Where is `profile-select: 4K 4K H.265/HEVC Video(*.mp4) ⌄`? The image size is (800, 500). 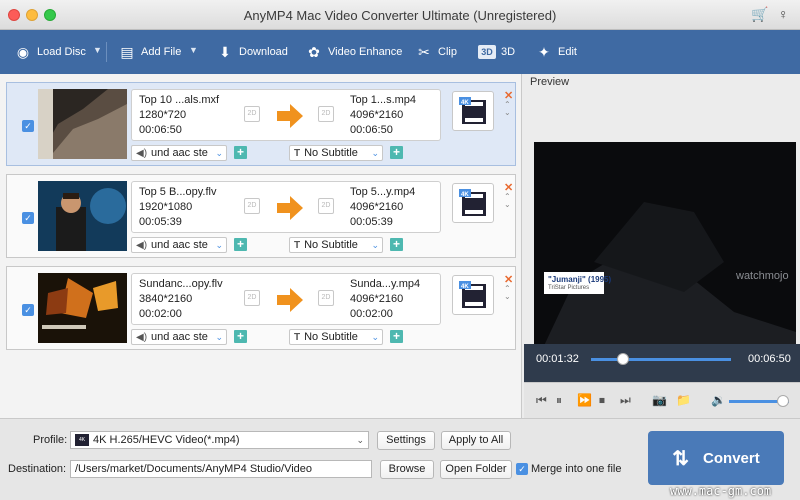 profile-select: 4K 4K H.265/HEVC Video(*.mp4) ⌄ is located at coordinates (219, 440).